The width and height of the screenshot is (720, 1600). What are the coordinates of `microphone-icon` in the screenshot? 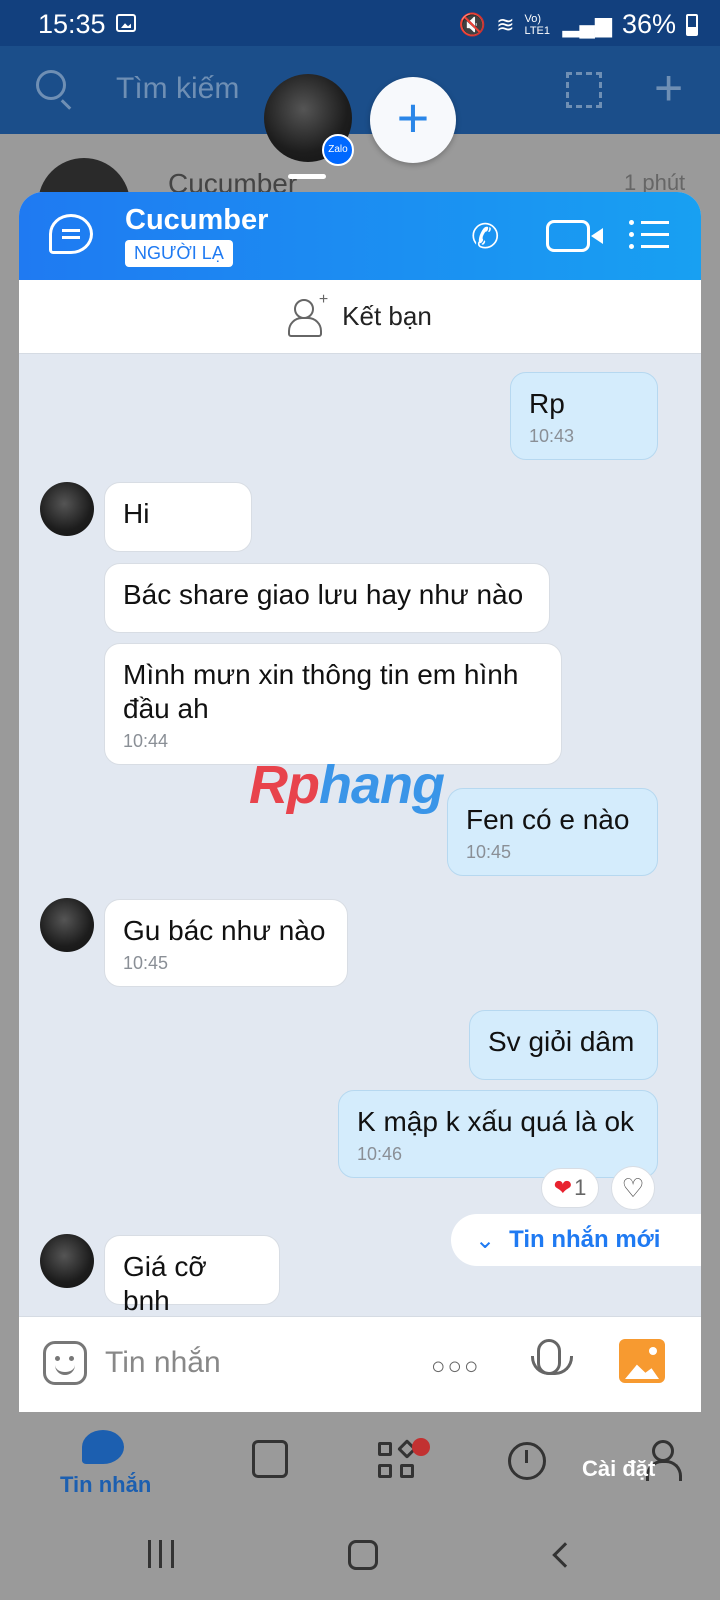 It's located at (552, 1357).